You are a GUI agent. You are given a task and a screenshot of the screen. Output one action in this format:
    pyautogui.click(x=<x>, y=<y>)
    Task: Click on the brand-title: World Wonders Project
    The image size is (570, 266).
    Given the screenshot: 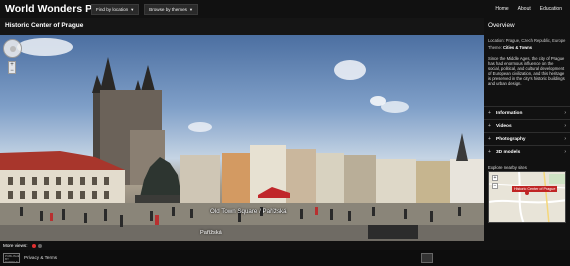 What is the action you would take?
    pyautogui.click(x=60, y=9)
    